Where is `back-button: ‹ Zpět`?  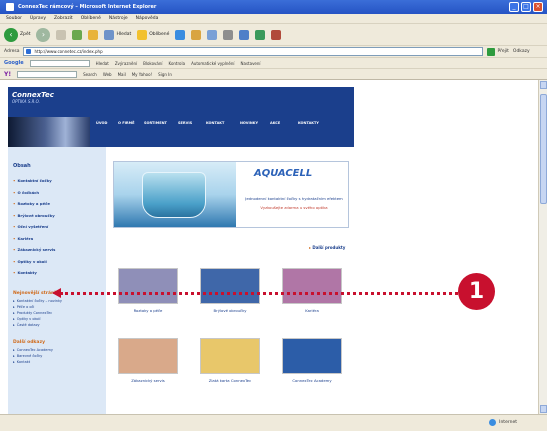
back-button: ‹ Zpět is located at coordinates (17, 34).